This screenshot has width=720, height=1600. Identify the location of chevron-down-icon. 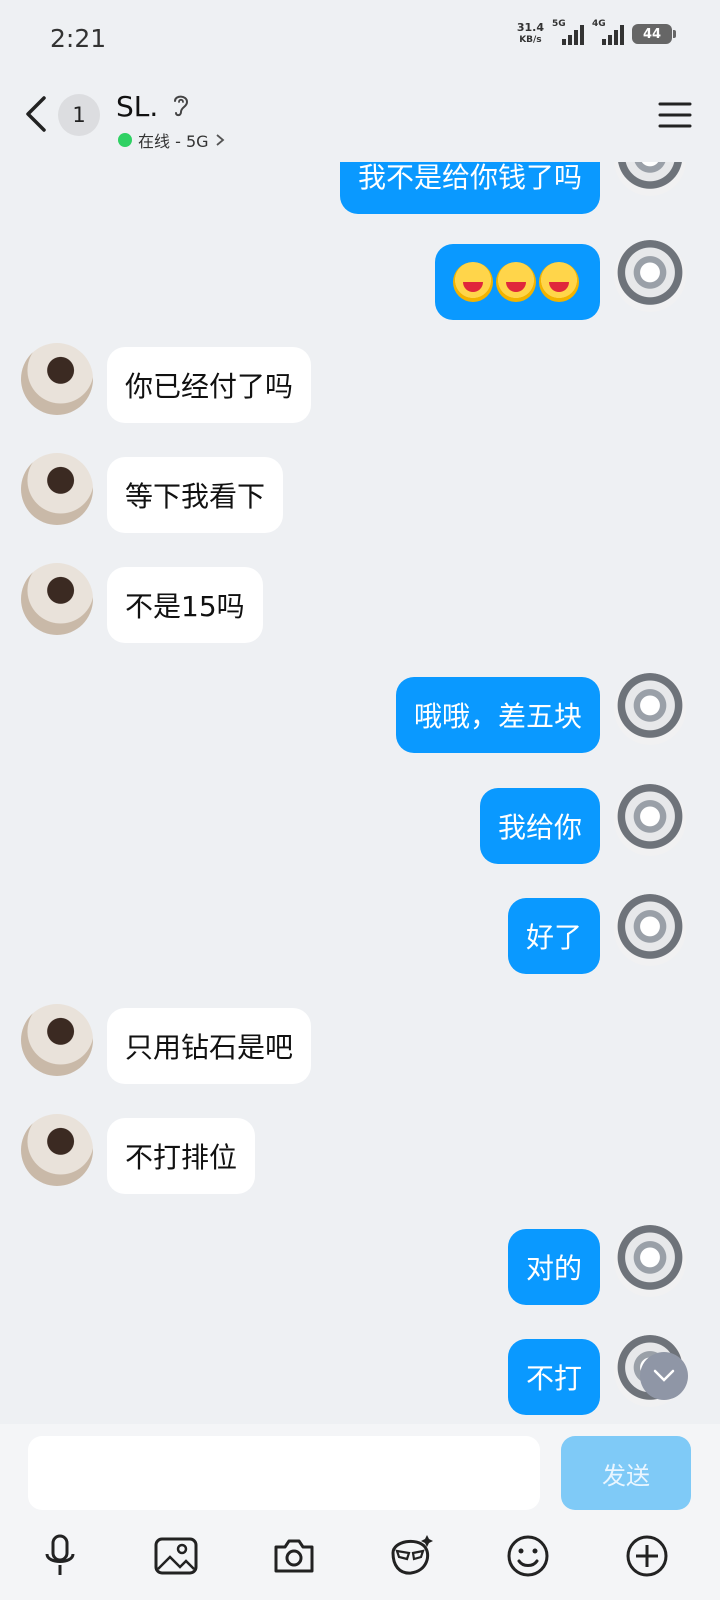
(664, 1375).